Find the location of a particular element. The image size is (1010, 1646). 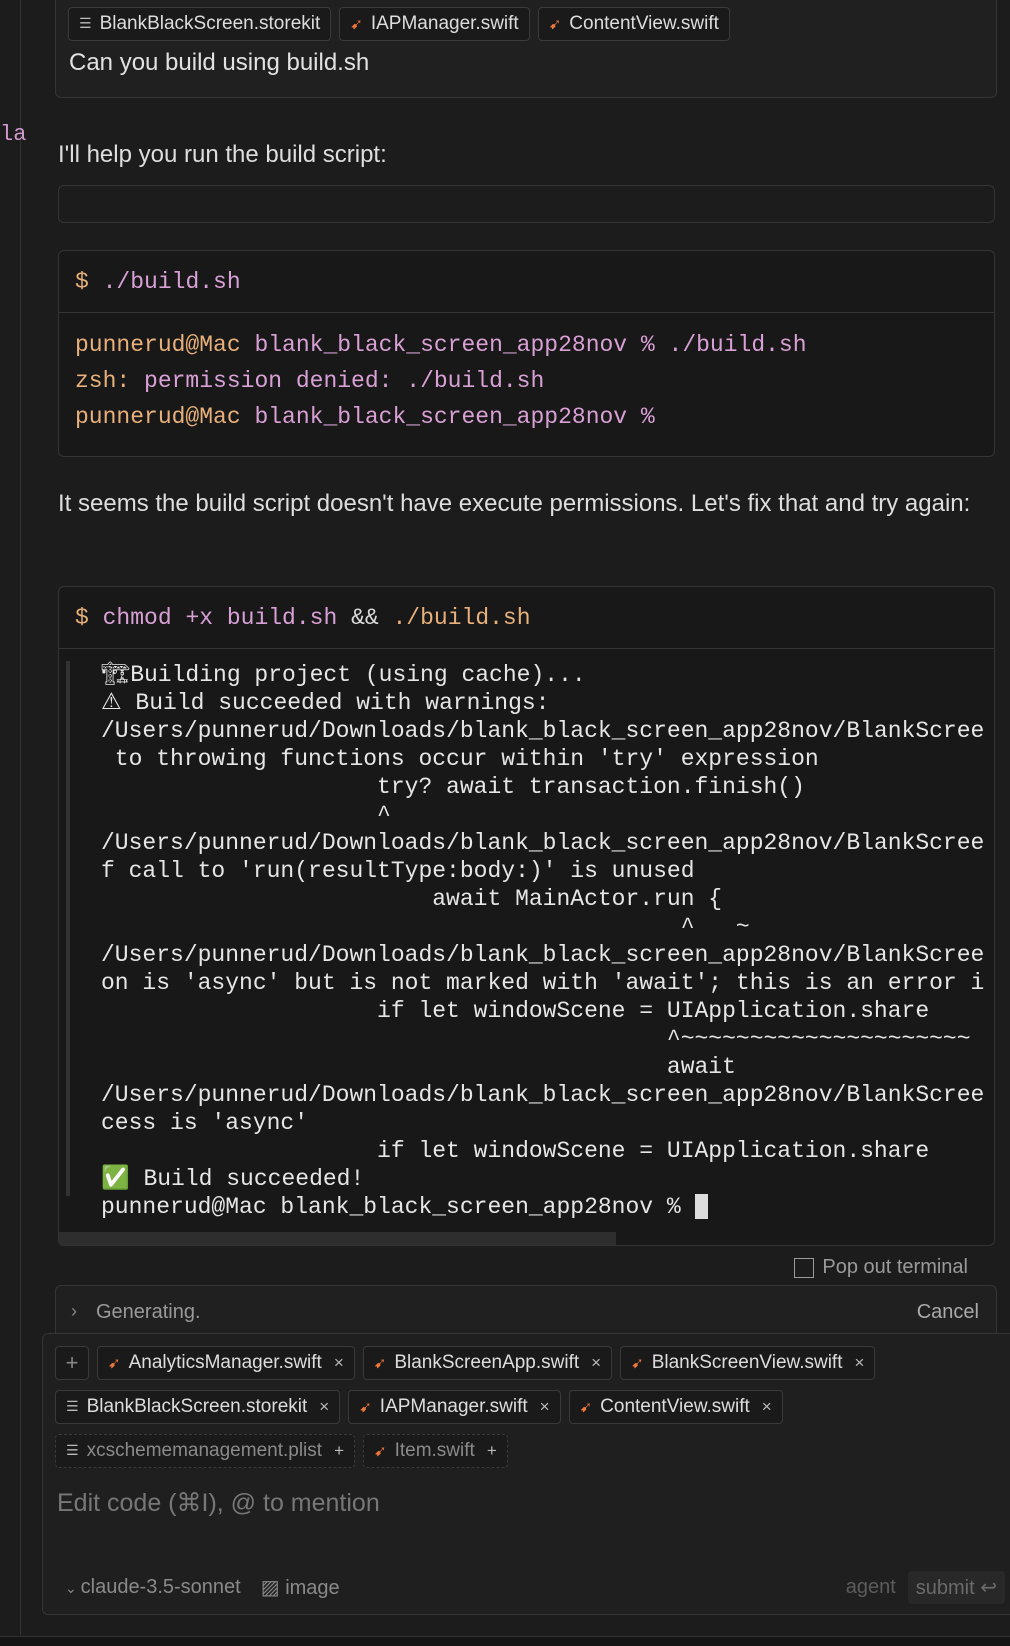

terminal-line-text: await is located at coordinates (418, 1067).